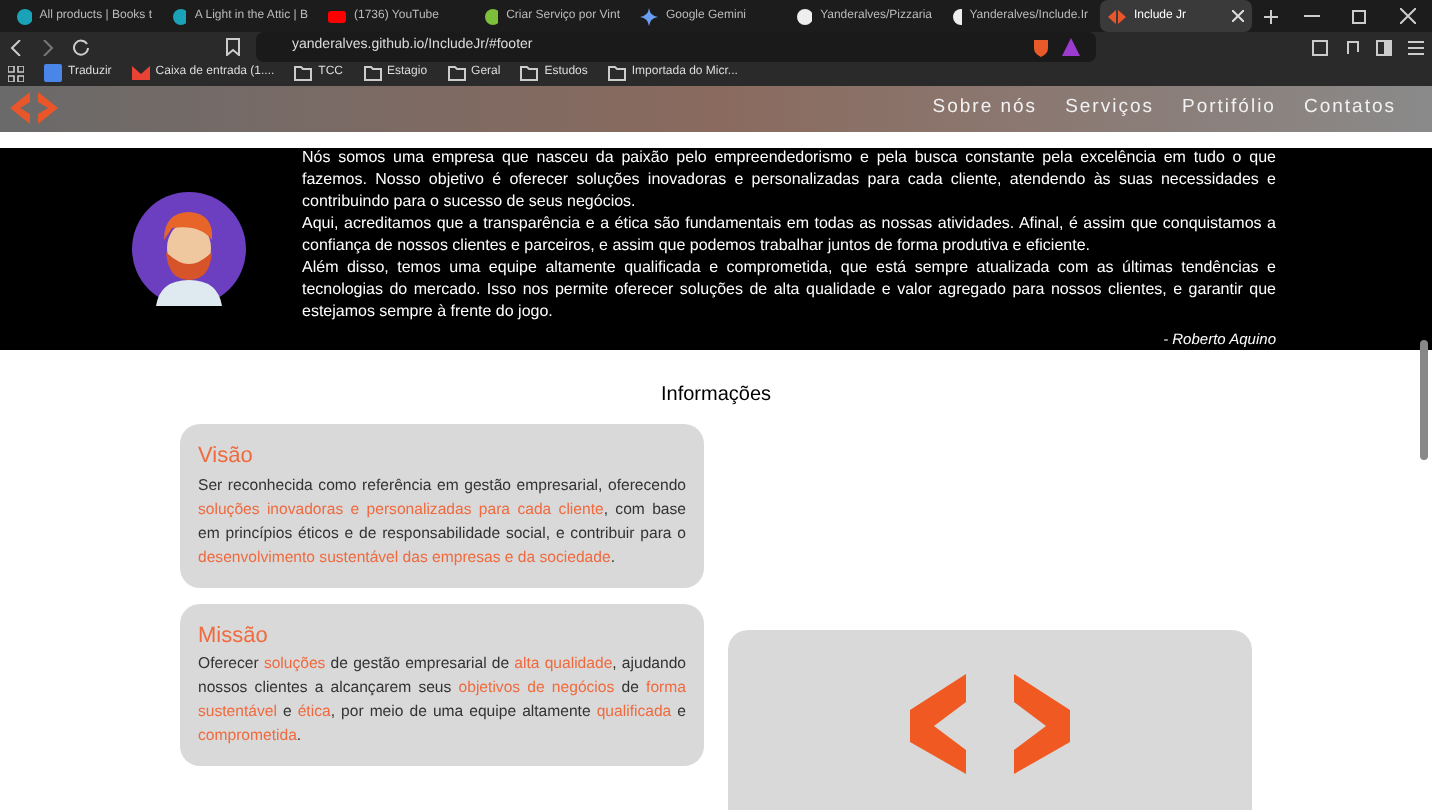 The image size is (1432, 810). Describe the element at coordinates (716, 396) in the screenshot. I see `section-heading: Informações` at that location.